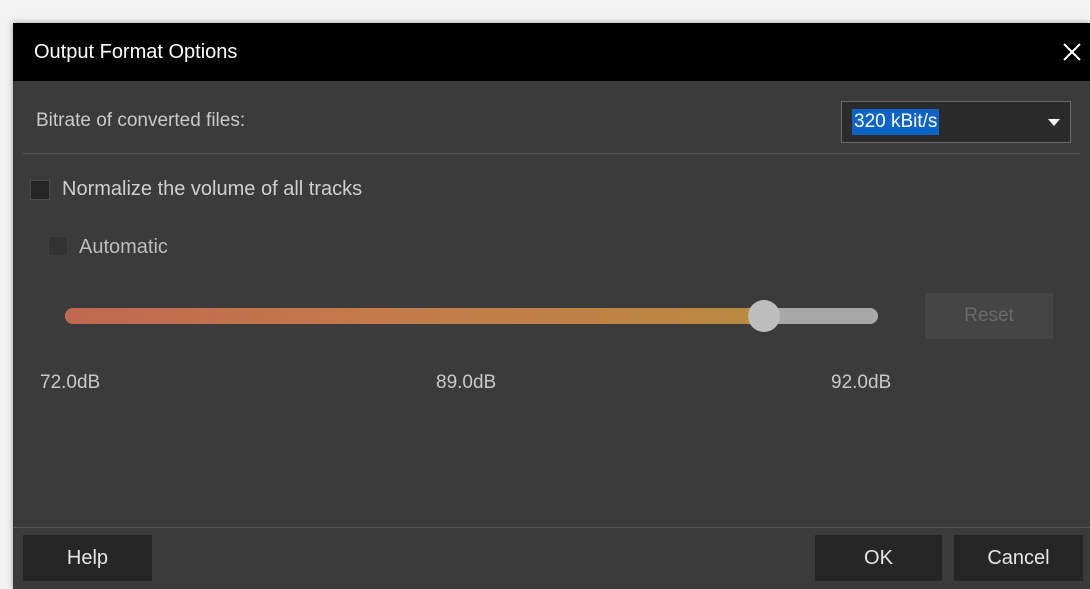 The image size is (1090, 589). I want to click on cancel-button: Cancel, so click(1018, 558).